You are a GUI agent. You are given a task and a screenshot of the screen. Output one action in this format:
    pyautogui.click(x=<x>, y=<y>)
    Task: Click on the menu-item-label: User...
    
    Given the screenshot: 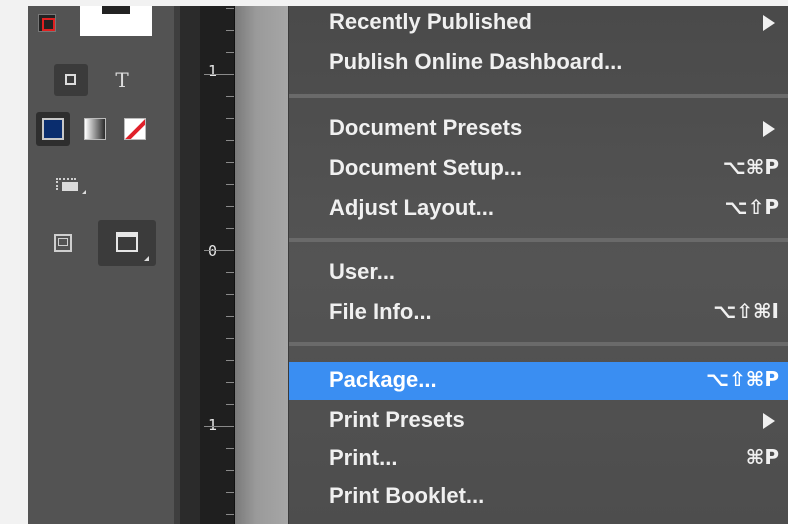 What is the action you would take?
    pyautogui.click(x=362, y=271)
    